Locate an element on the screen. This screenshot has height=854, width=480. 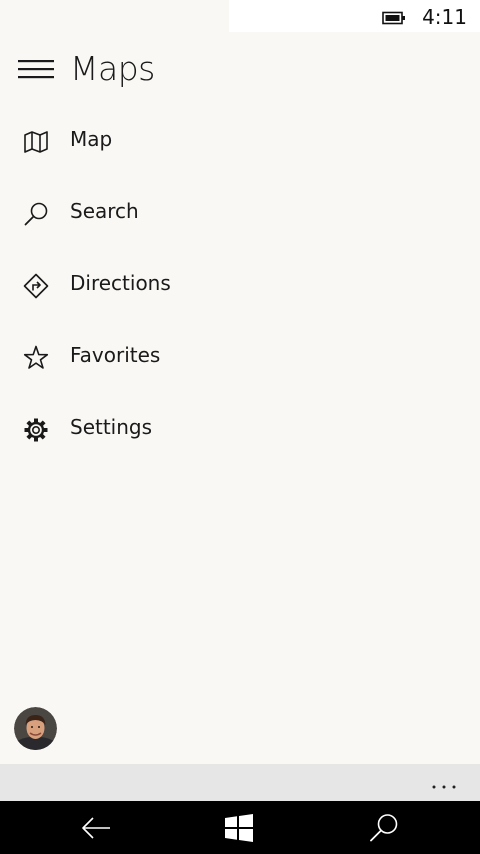
back-arrow-icon is located at coordinates (96, 828).